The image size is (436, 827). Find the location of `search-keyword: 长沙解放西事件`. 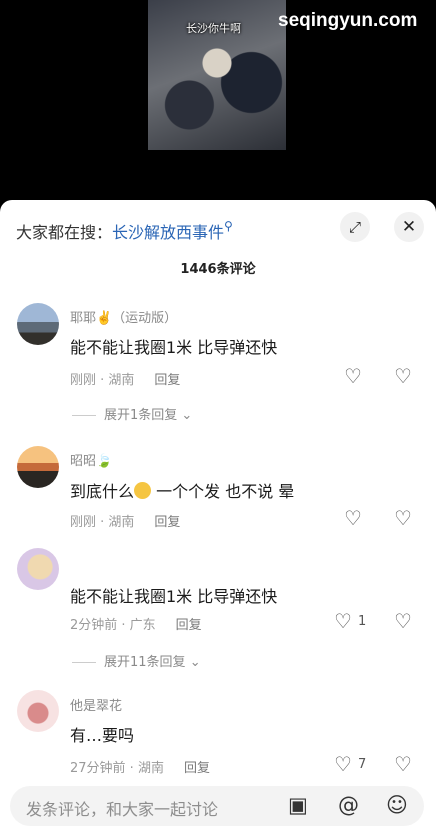

search-keyword: 长沙解放西事件 is located at coordinates (168, 232).